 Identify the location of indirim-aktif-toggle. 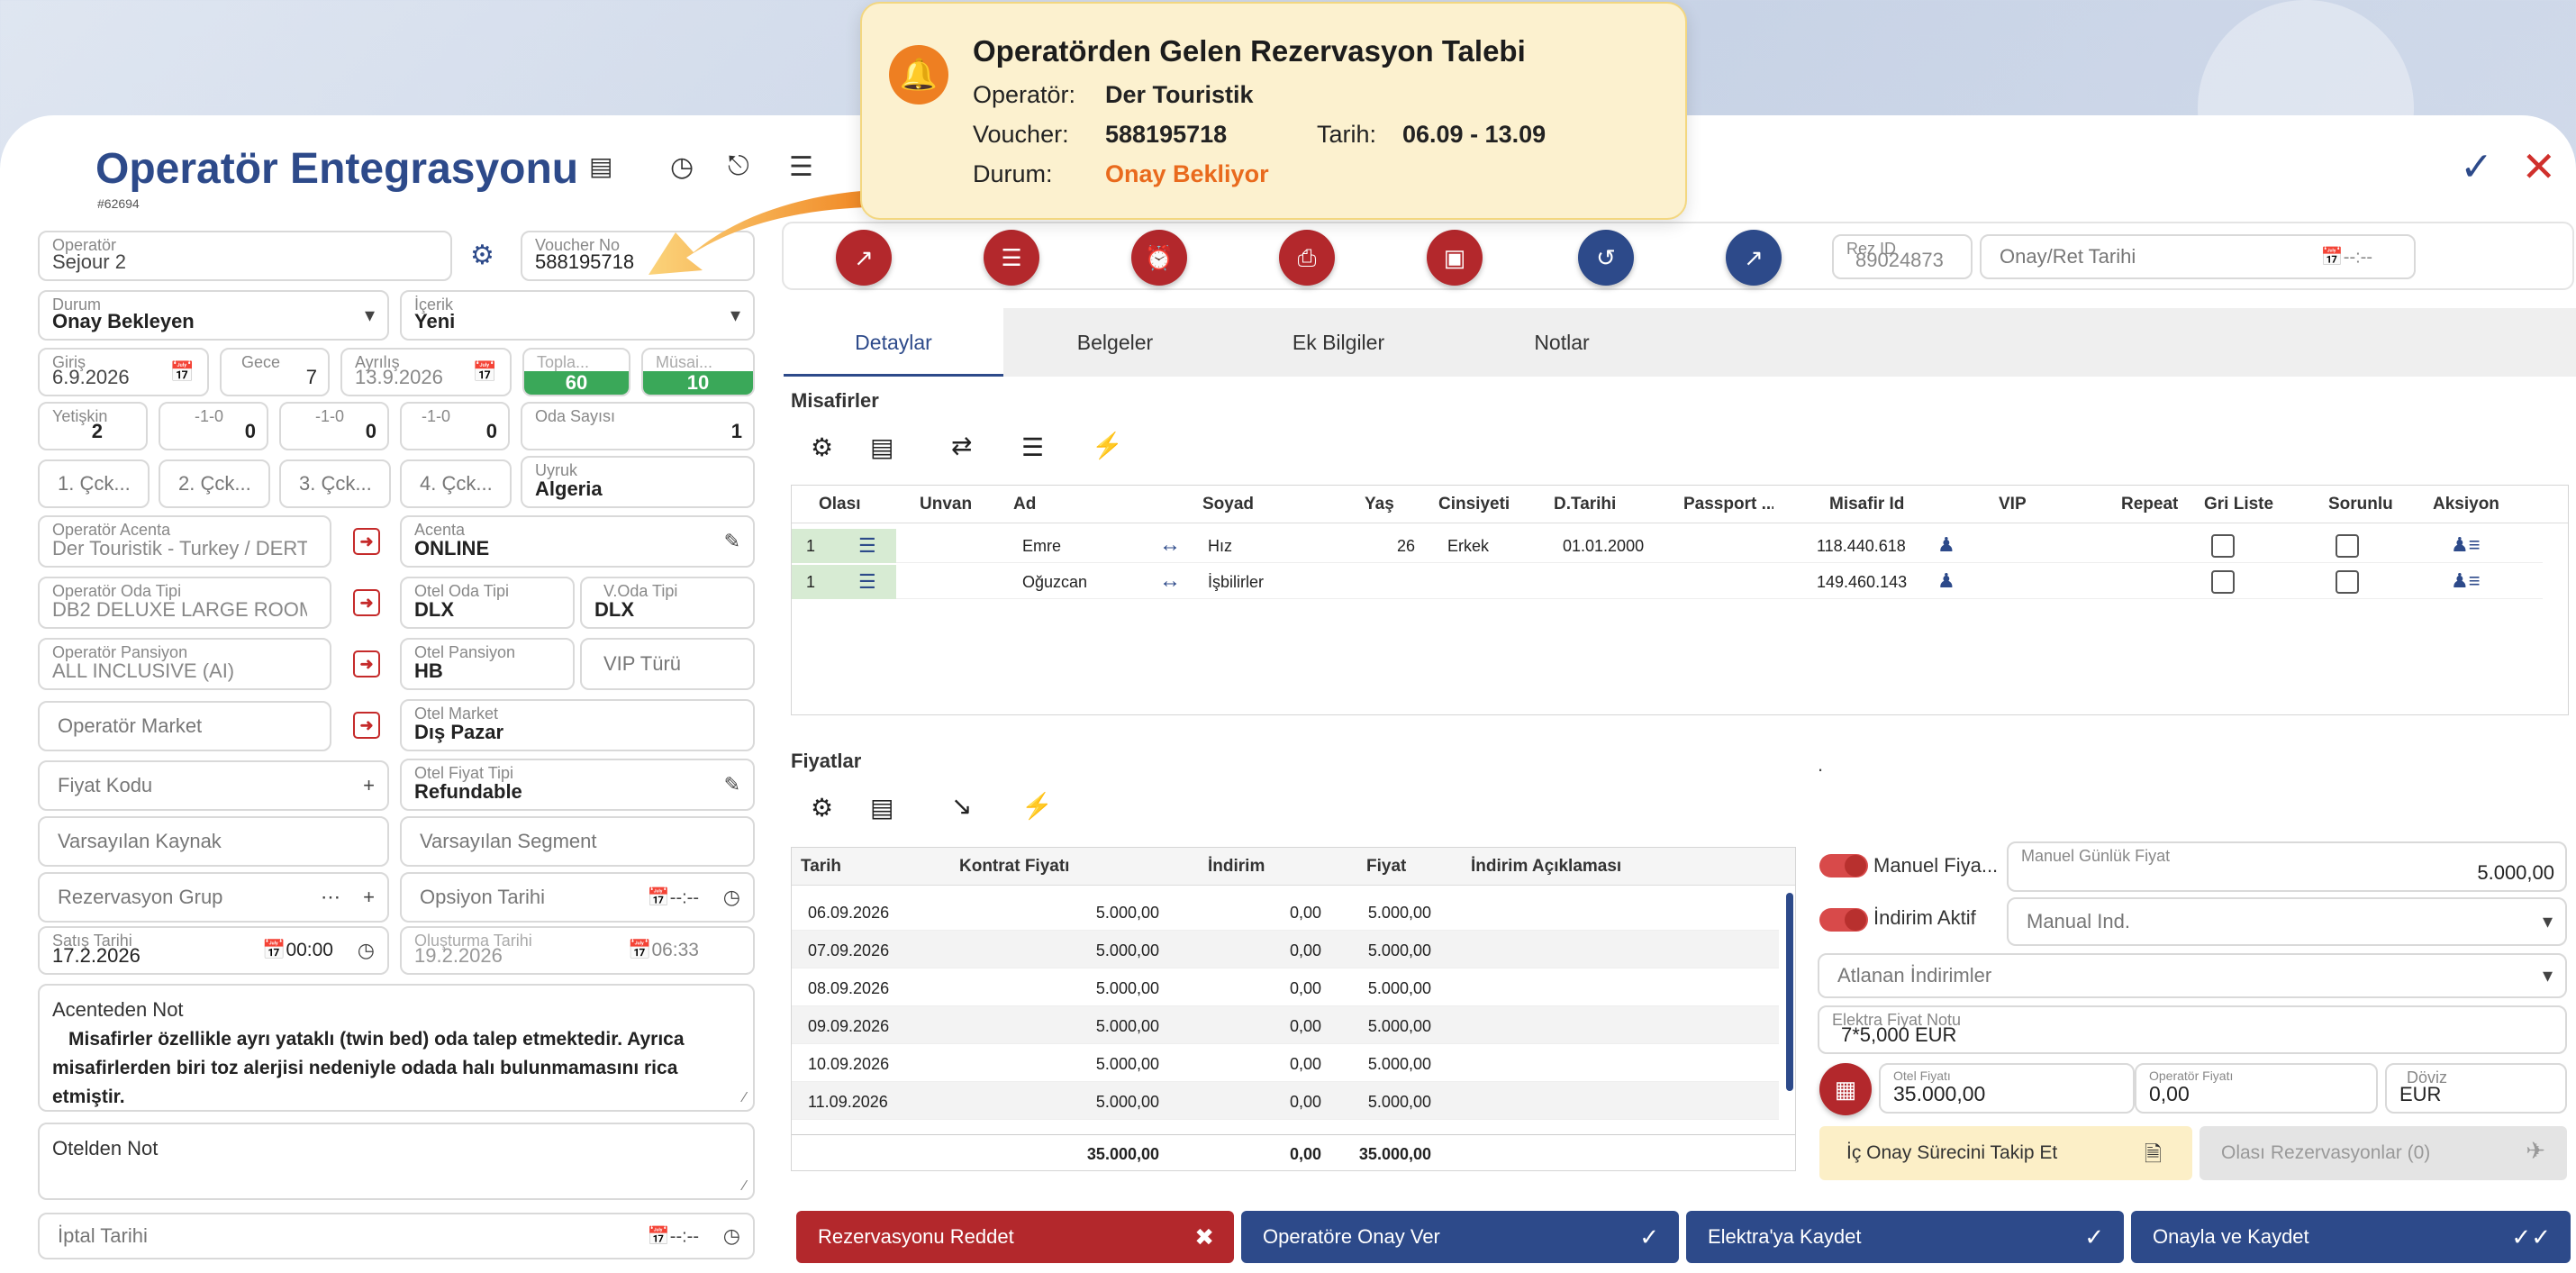
(1844, 920).